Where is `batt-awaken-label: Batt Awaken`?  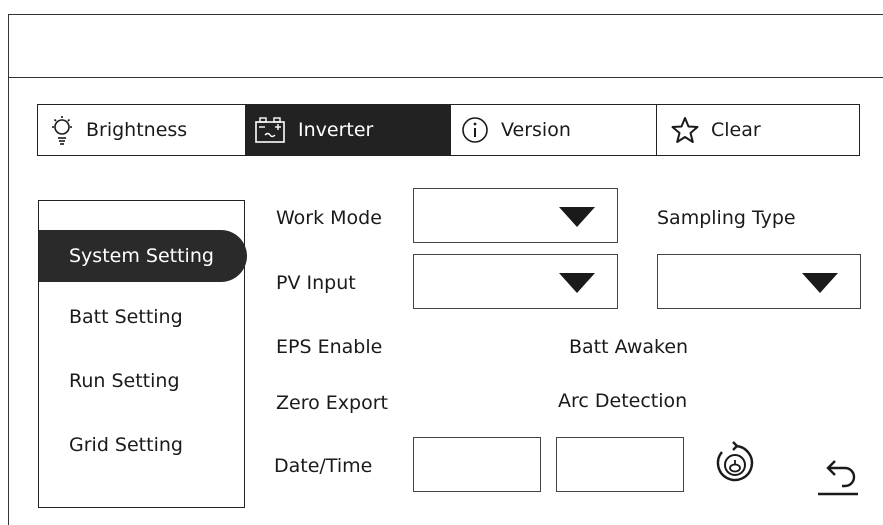 batt-awaken-label: Batt Awaken is located at coordinates (629, 347).